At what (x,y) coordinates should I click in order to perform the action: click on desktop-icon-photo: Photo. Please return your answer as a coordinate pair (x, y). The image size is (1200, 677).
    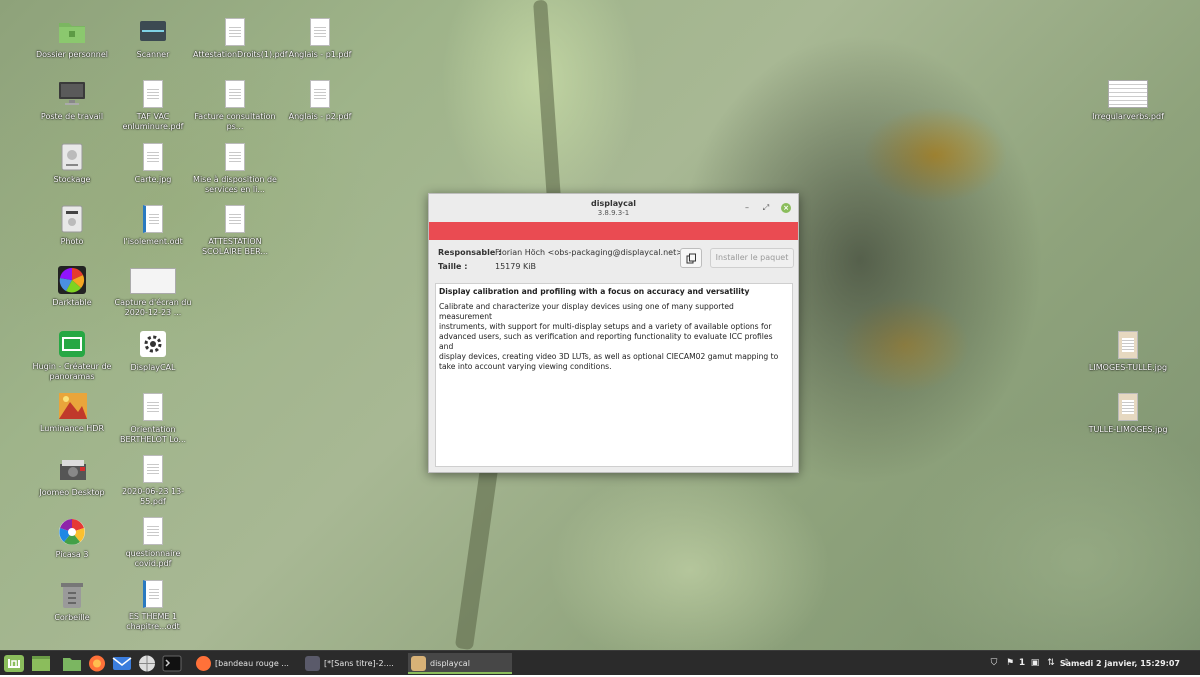
    Looking at the image, I should click on (72, 226).